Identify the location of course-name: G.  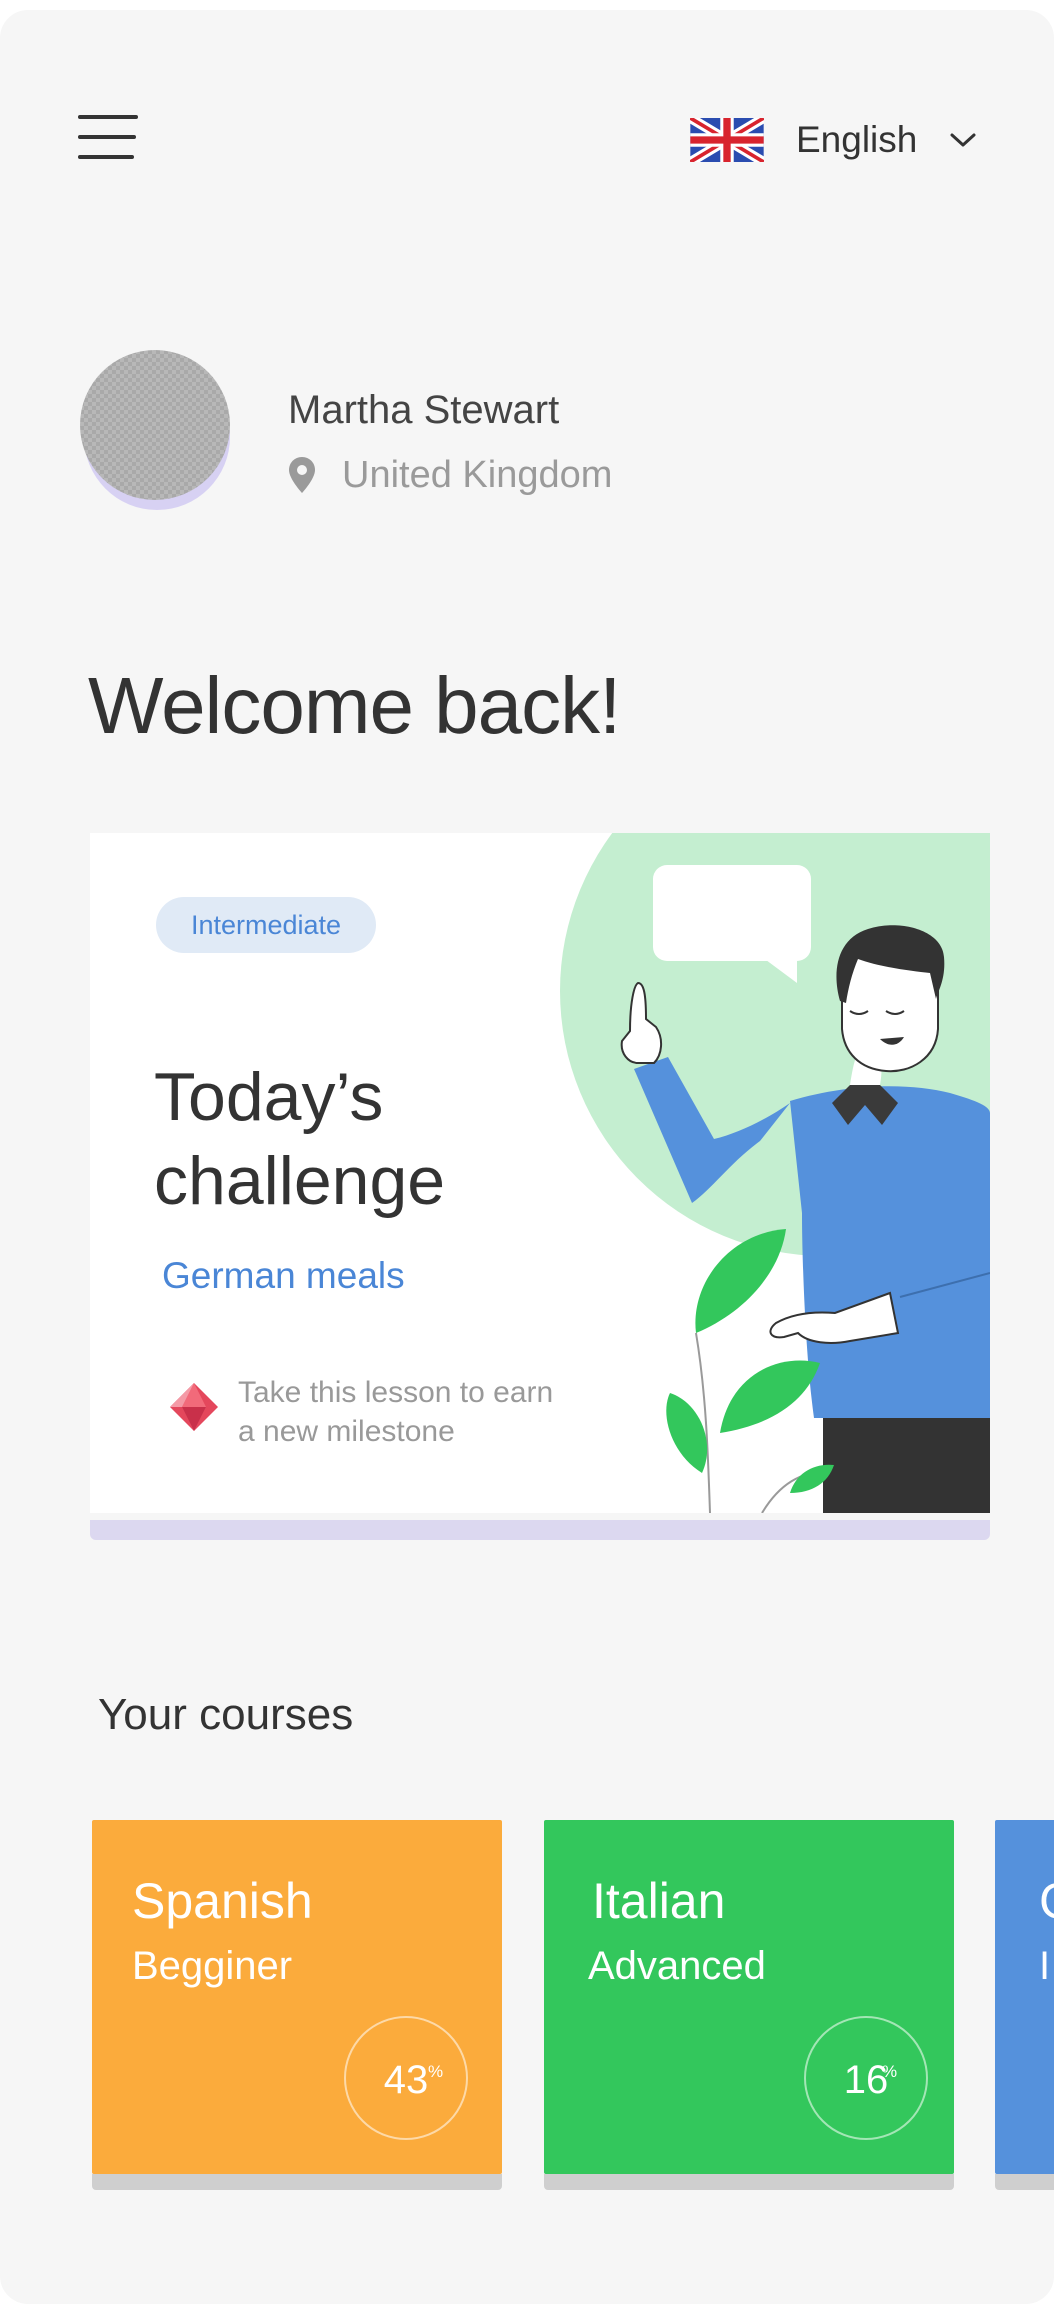
(1046, 1901).